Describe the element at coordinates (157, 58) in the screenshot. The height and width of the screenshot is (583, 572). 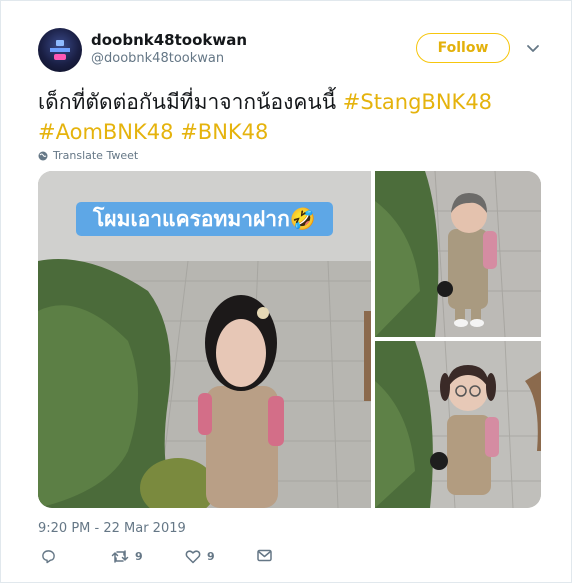
I see `user-handle: @doobnk48tookwan` at that location.